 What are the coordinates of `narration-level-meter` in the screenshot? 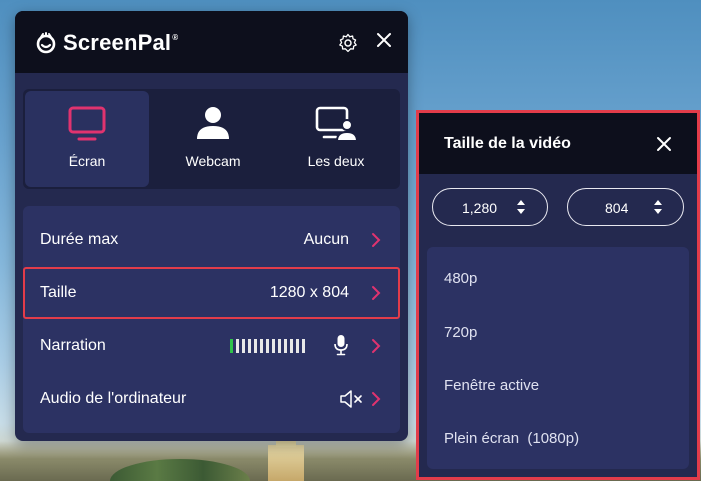 It's located at (267, 346).